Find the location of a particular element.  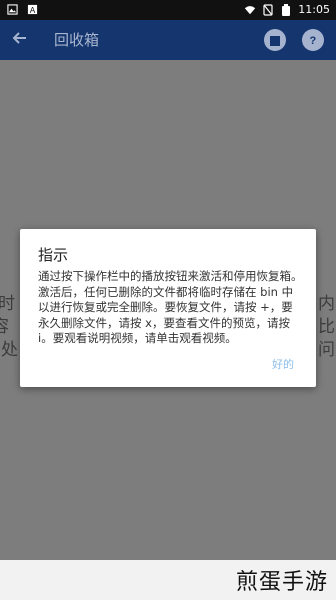

help-icon: ? is located at coordinates (313, 40).